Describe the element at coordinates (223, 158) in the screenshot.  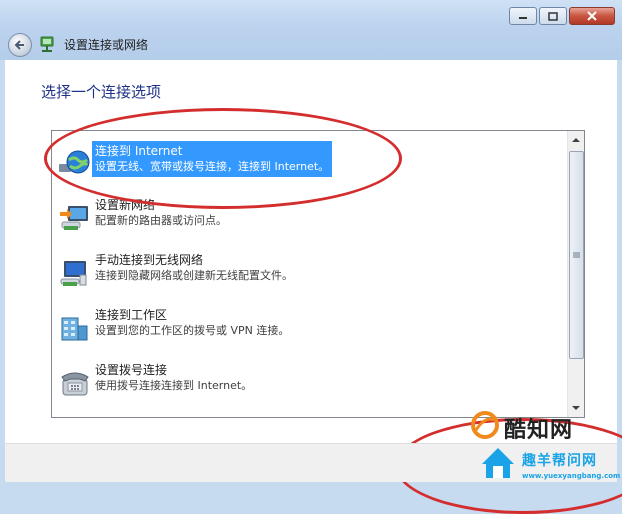
I see `annotation-oval` at that location.